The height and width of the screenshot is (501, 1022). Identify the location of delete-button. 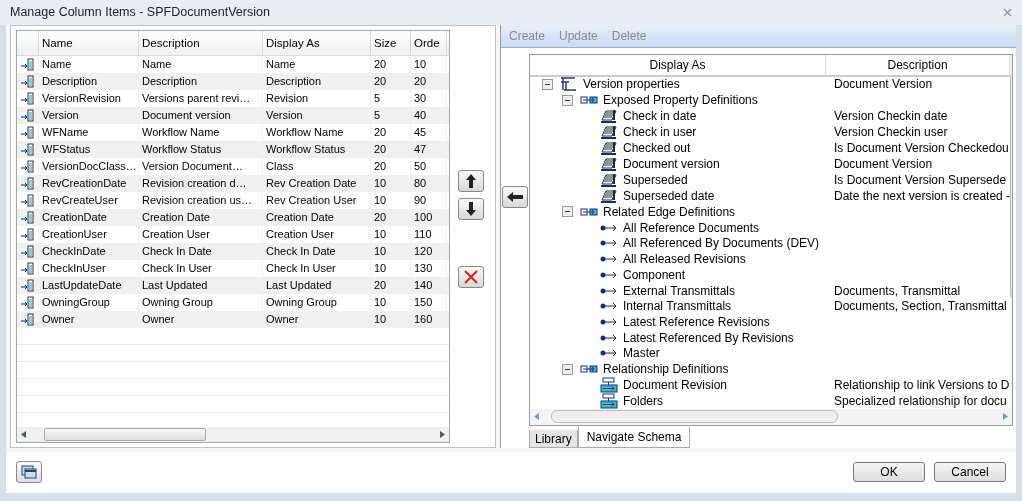
(471, 276).